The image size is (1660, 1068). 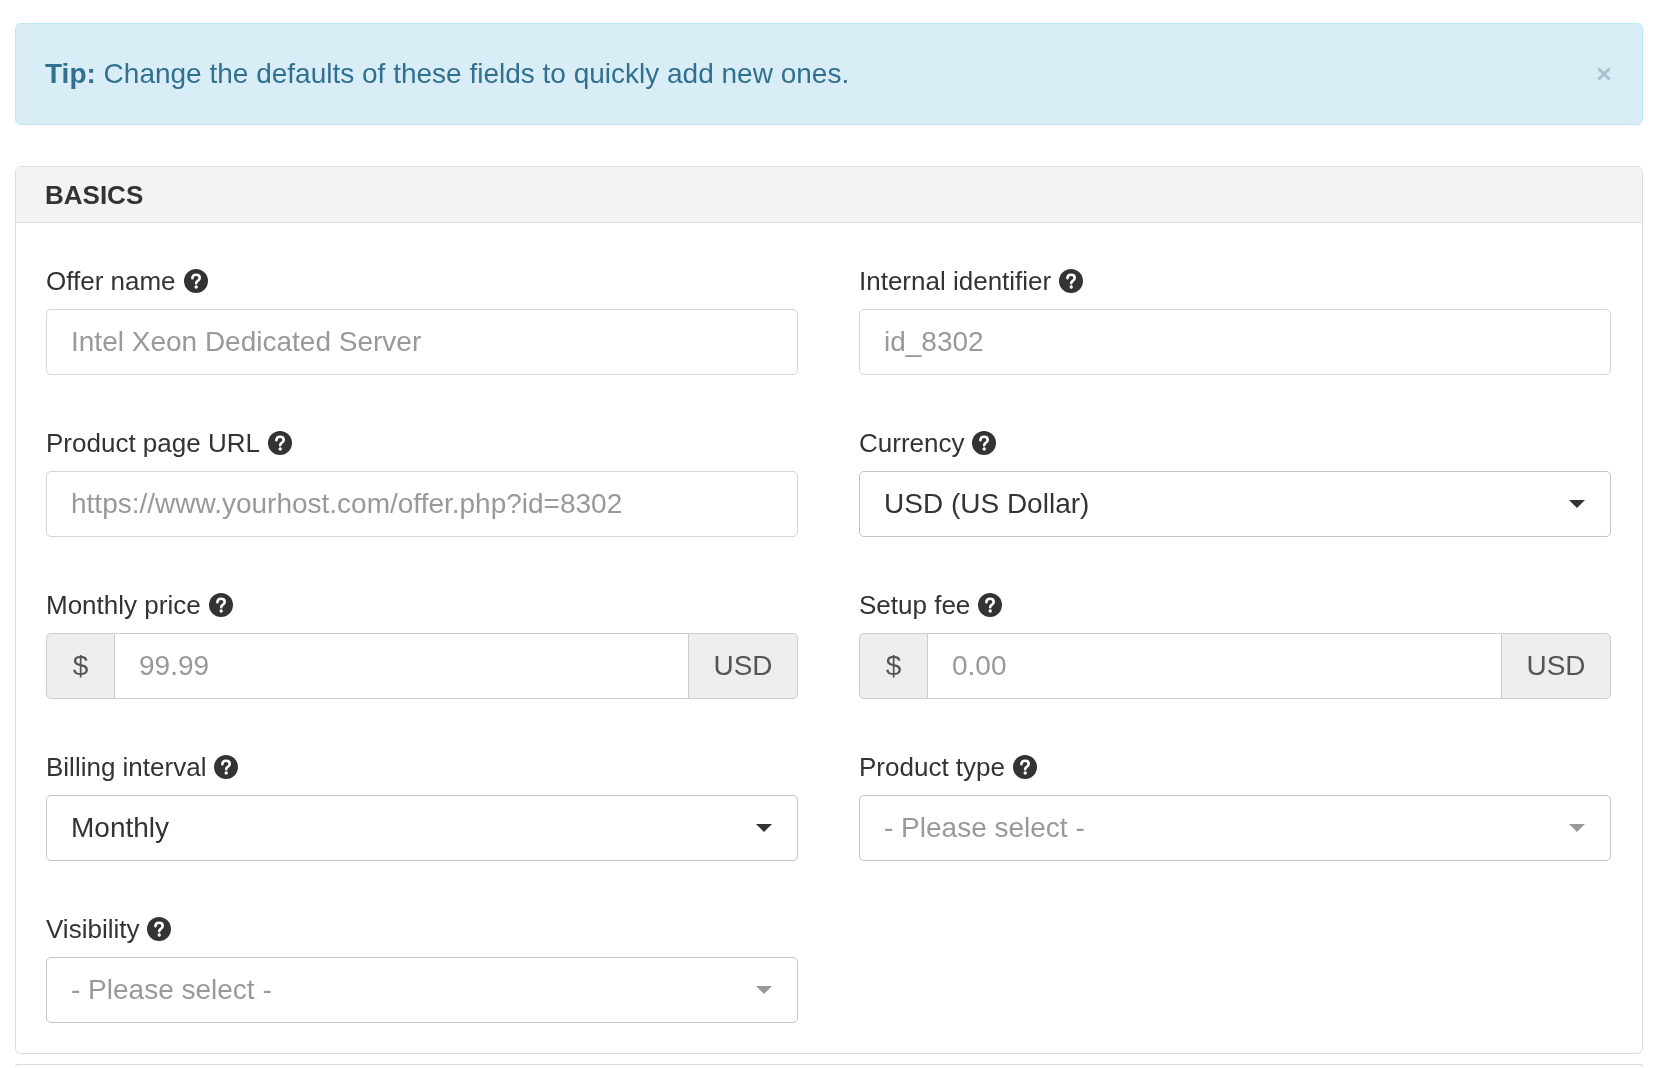 What do you see at coordinates (1214, 666) in the screenshot?
I see `price-field: 0.00` at bounding box center [1214, 666].